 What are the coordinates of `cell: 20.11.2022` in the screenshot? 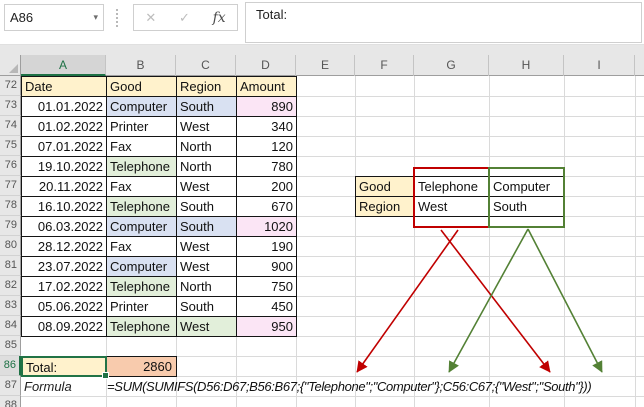 It's located at (64, 186).